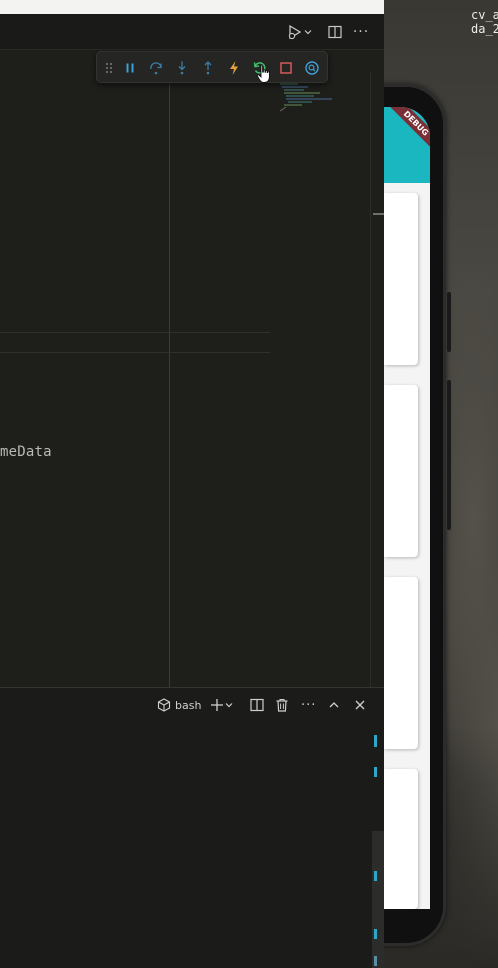 The image size is (498, 968). I want to click on debug-toolbar, so click(212, 67).